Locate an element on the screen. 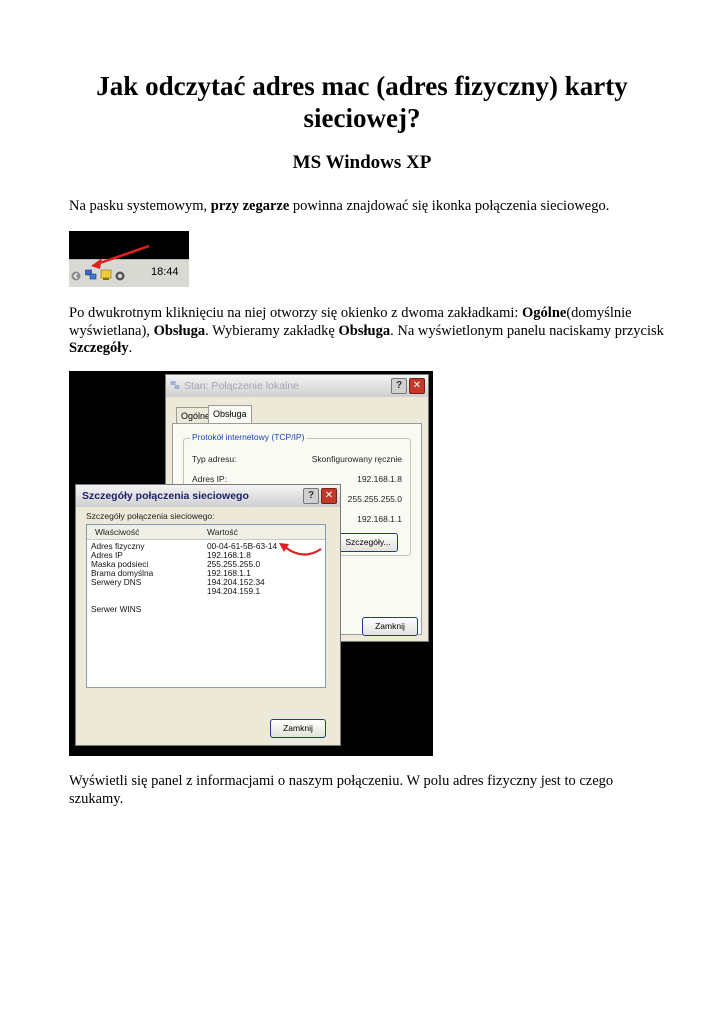 The image size is (724, 1024). page-subtitle: MS Windows XP is located at coordinates (362, 162).